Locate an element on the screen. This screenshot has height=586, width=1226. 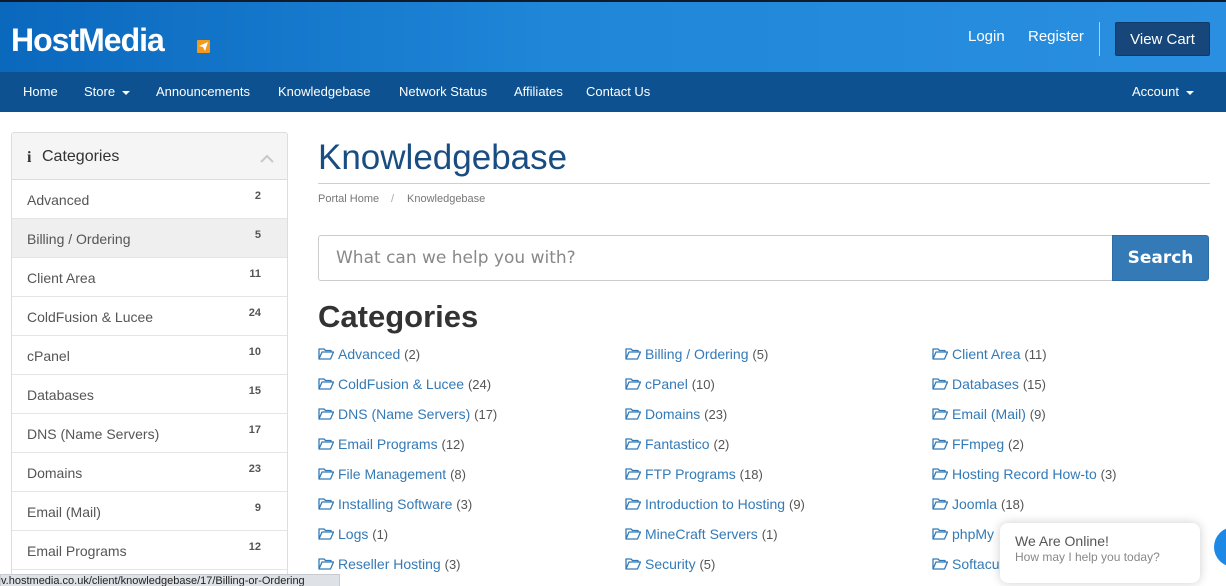
category-label: Softacu is located at coordinates (976, 564).